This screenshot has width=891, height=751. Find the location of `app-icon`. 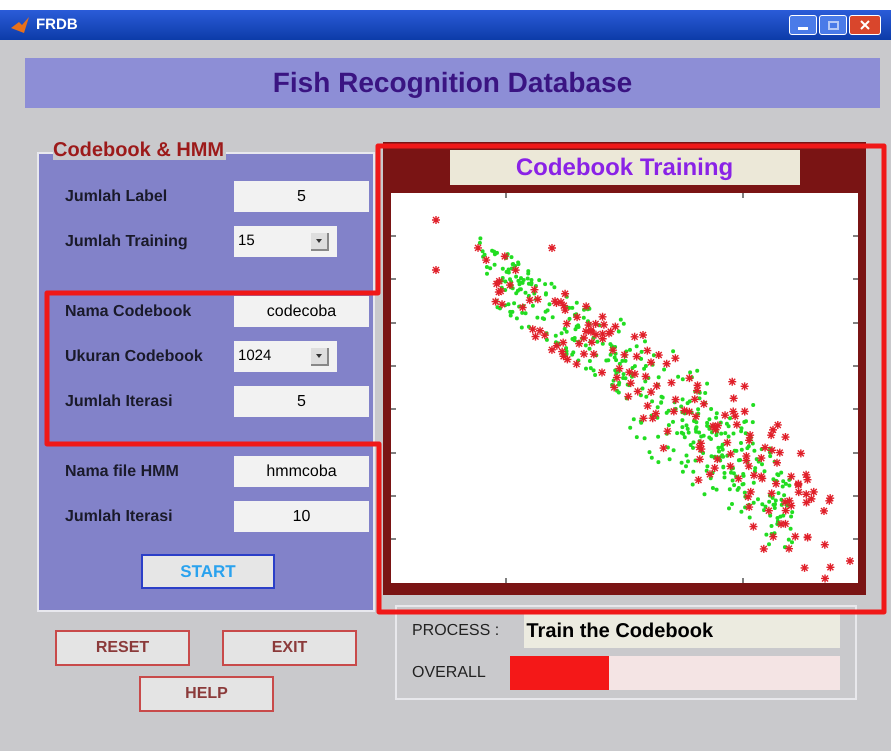

app-icon is located at coordinates (20, 25).